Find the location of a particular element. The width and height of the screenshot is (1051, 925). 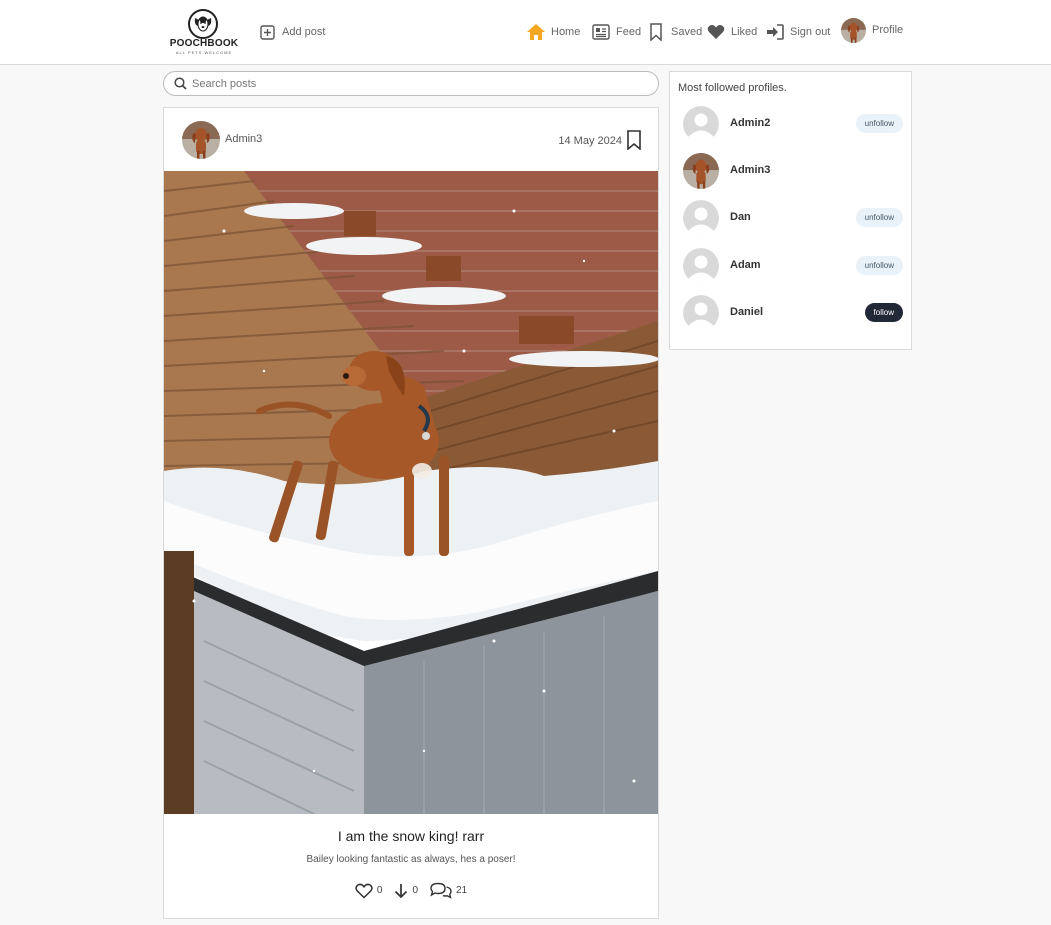

profile-row: Admin3 is located at coordinates (790, 171).